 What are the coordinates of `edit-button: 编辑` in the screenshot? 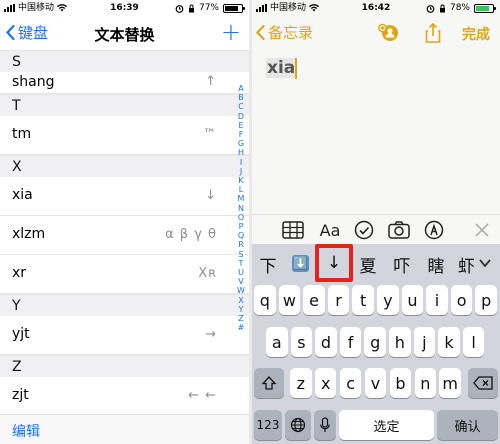 It's located at (26, 431).